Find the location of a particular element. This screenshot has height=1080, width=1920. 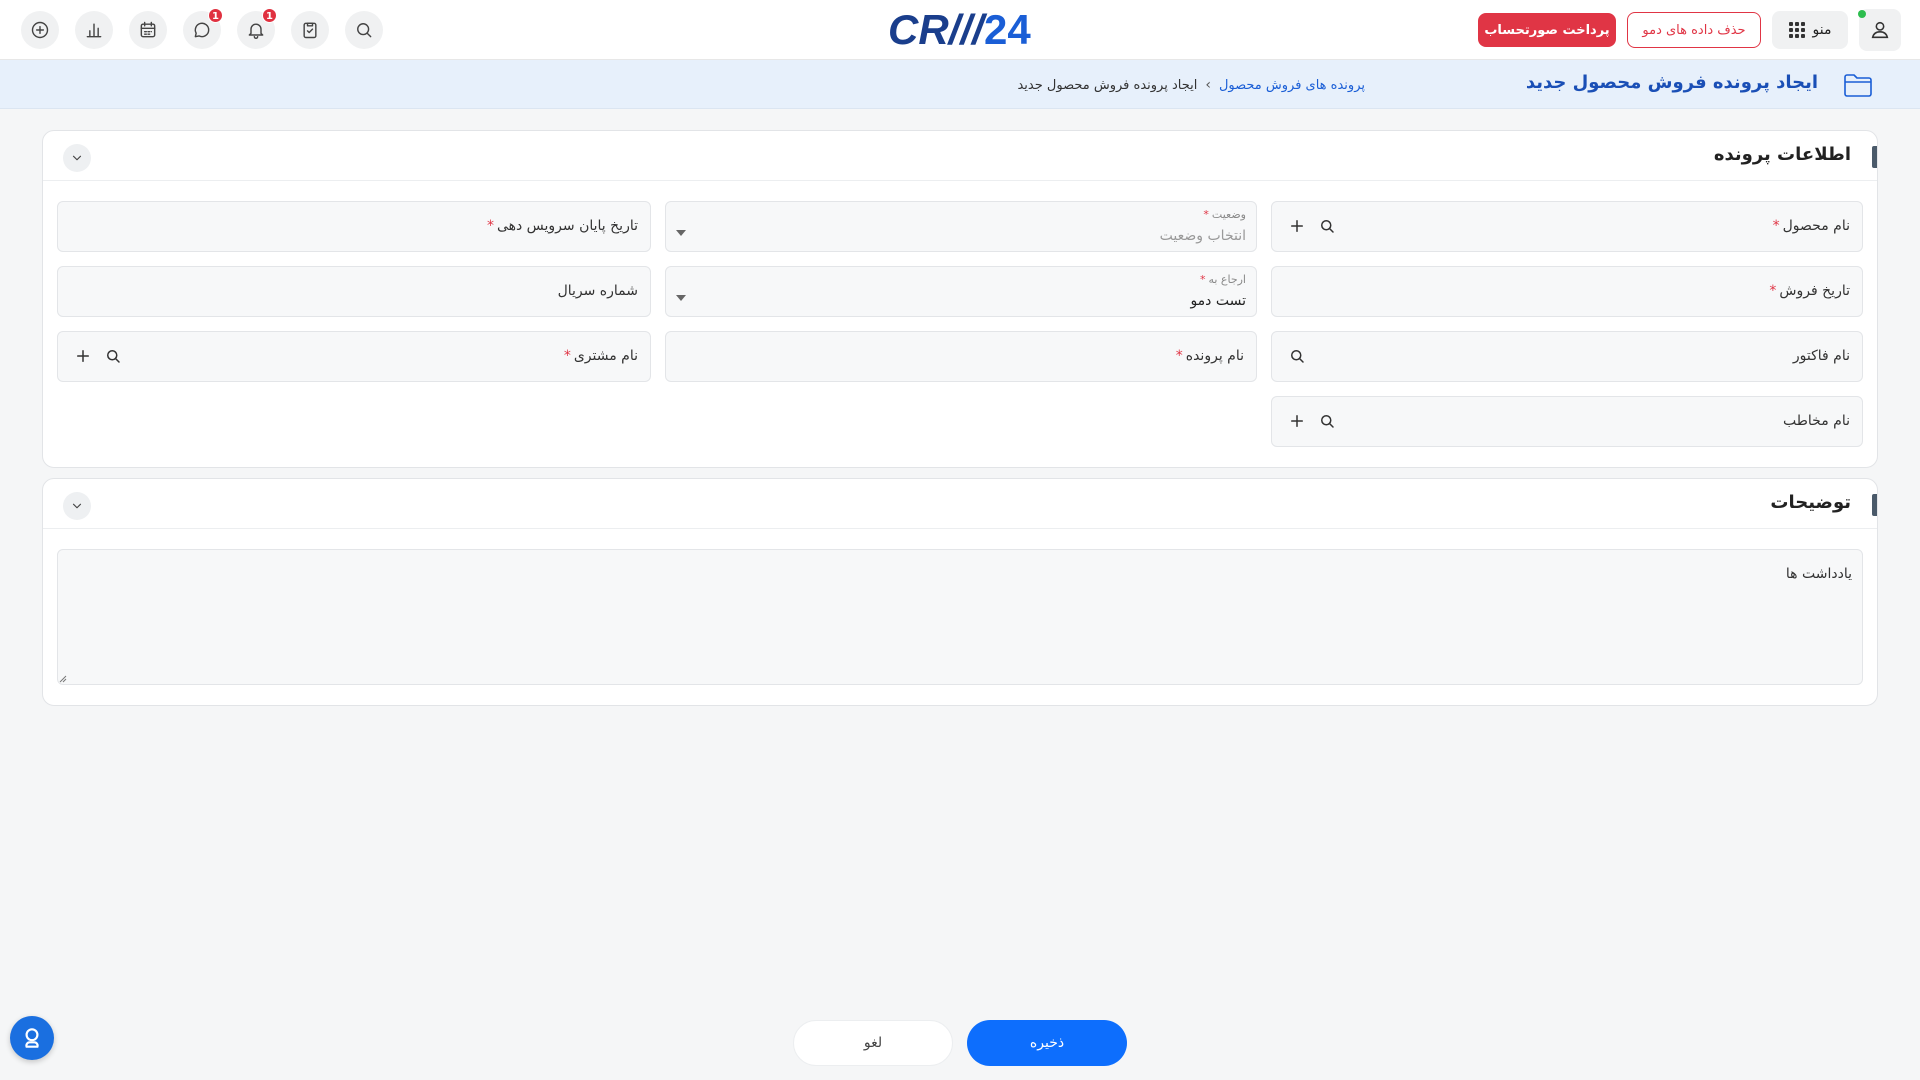

reports-button is located at coordinates (94, 30).